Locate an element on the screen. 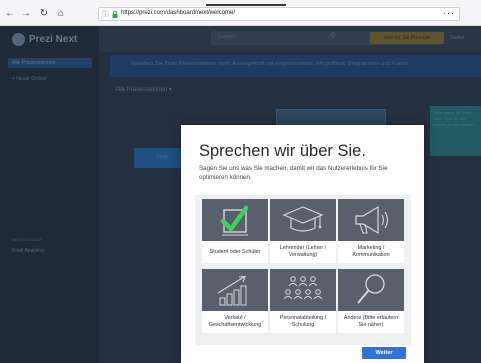  category-hr: Personalabteilung / Schulung is located at coordinates (303, 301).